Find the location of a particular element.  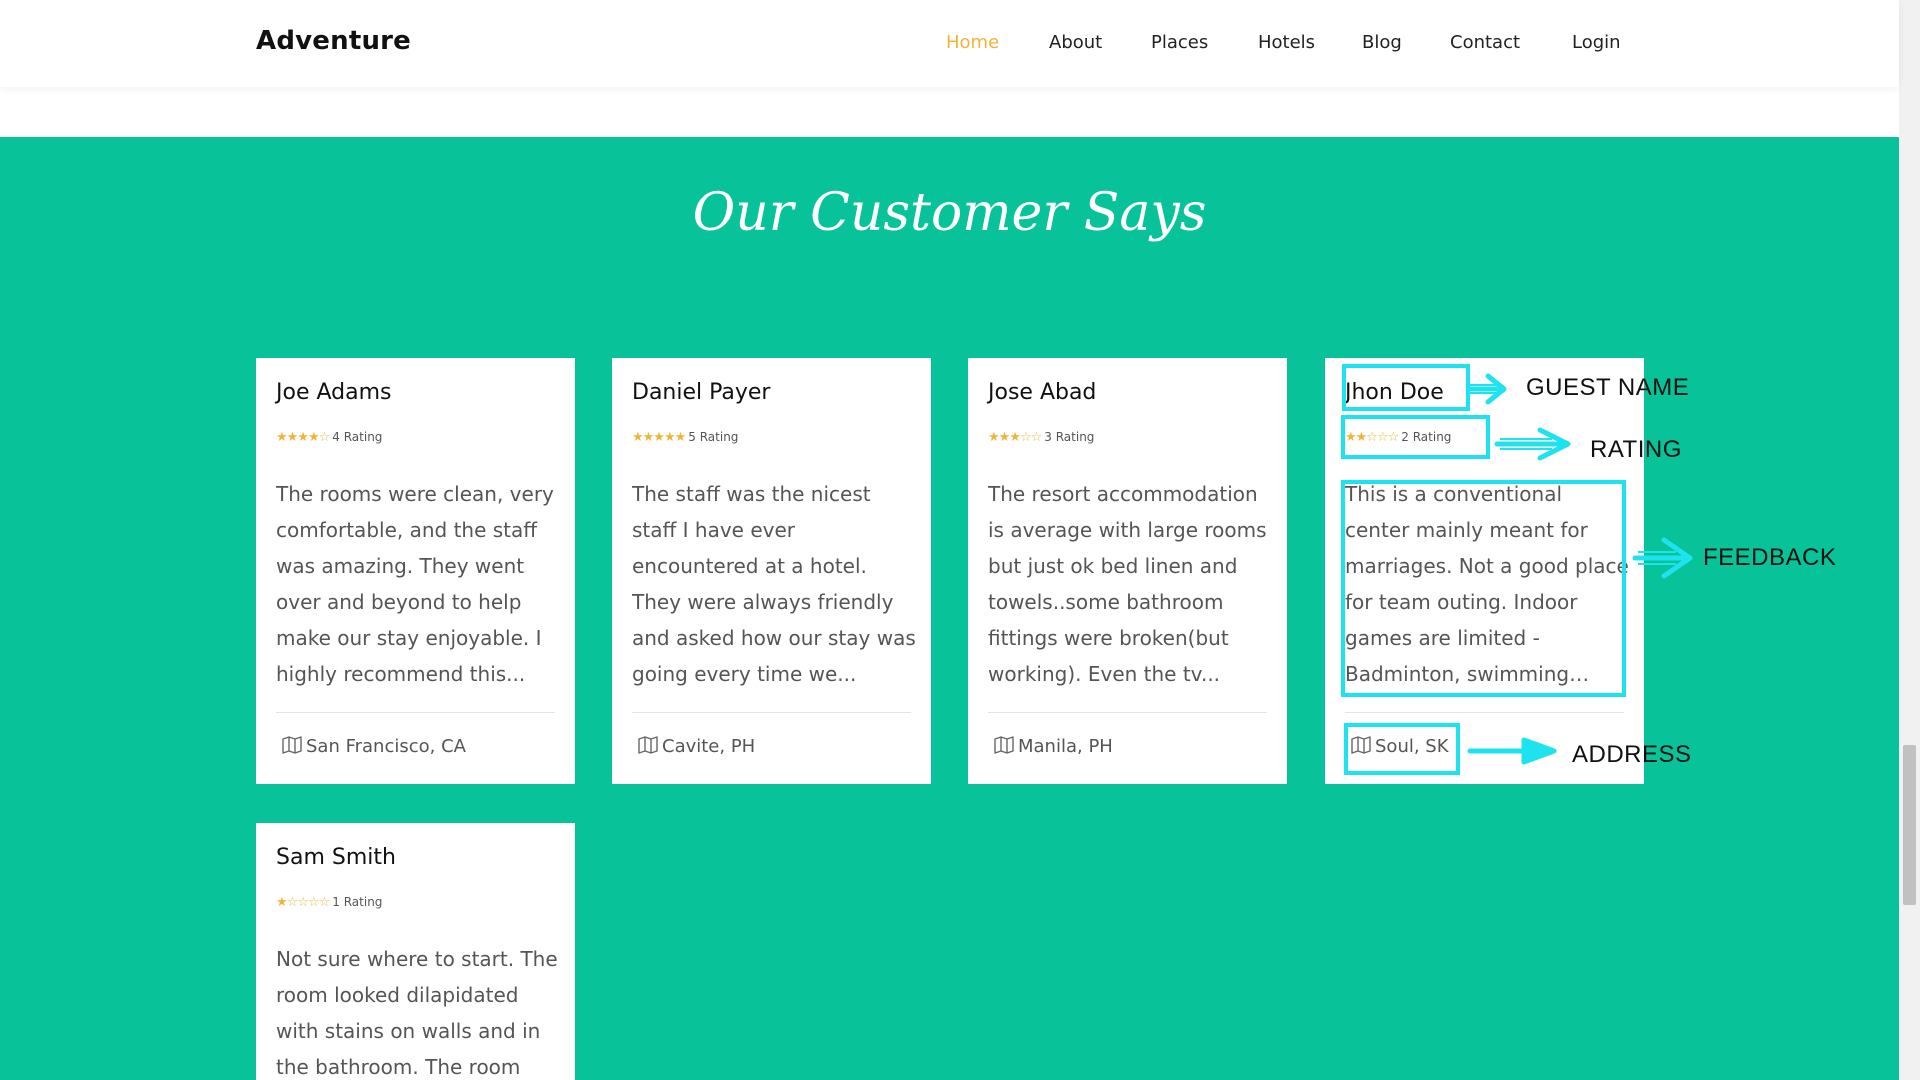

guest-name-label: GUEST NAME is located at coordinates (1608, 387).